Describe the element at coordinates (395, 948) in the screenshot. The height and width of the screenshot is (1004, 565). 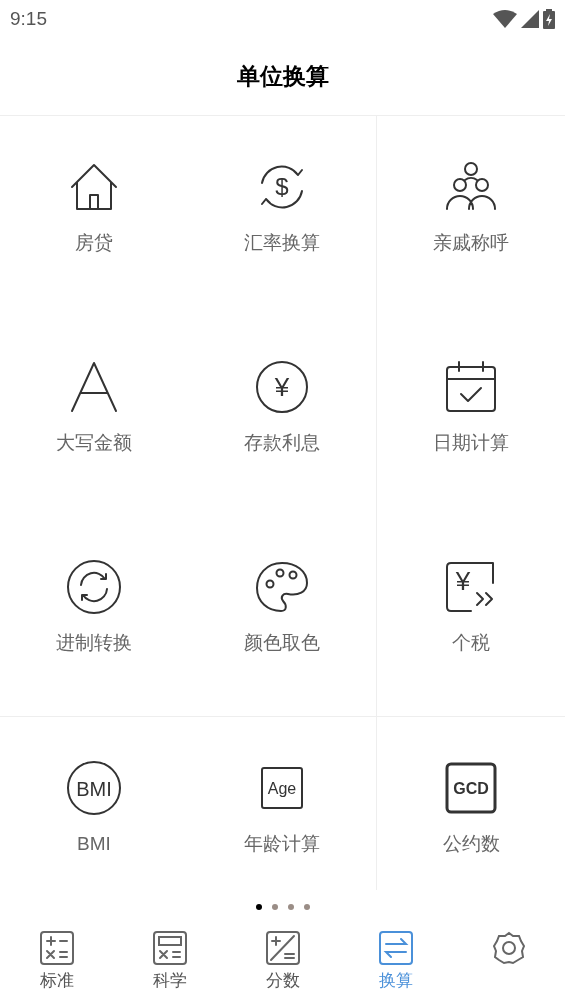
I see `swap-arrows-icon` at that location.